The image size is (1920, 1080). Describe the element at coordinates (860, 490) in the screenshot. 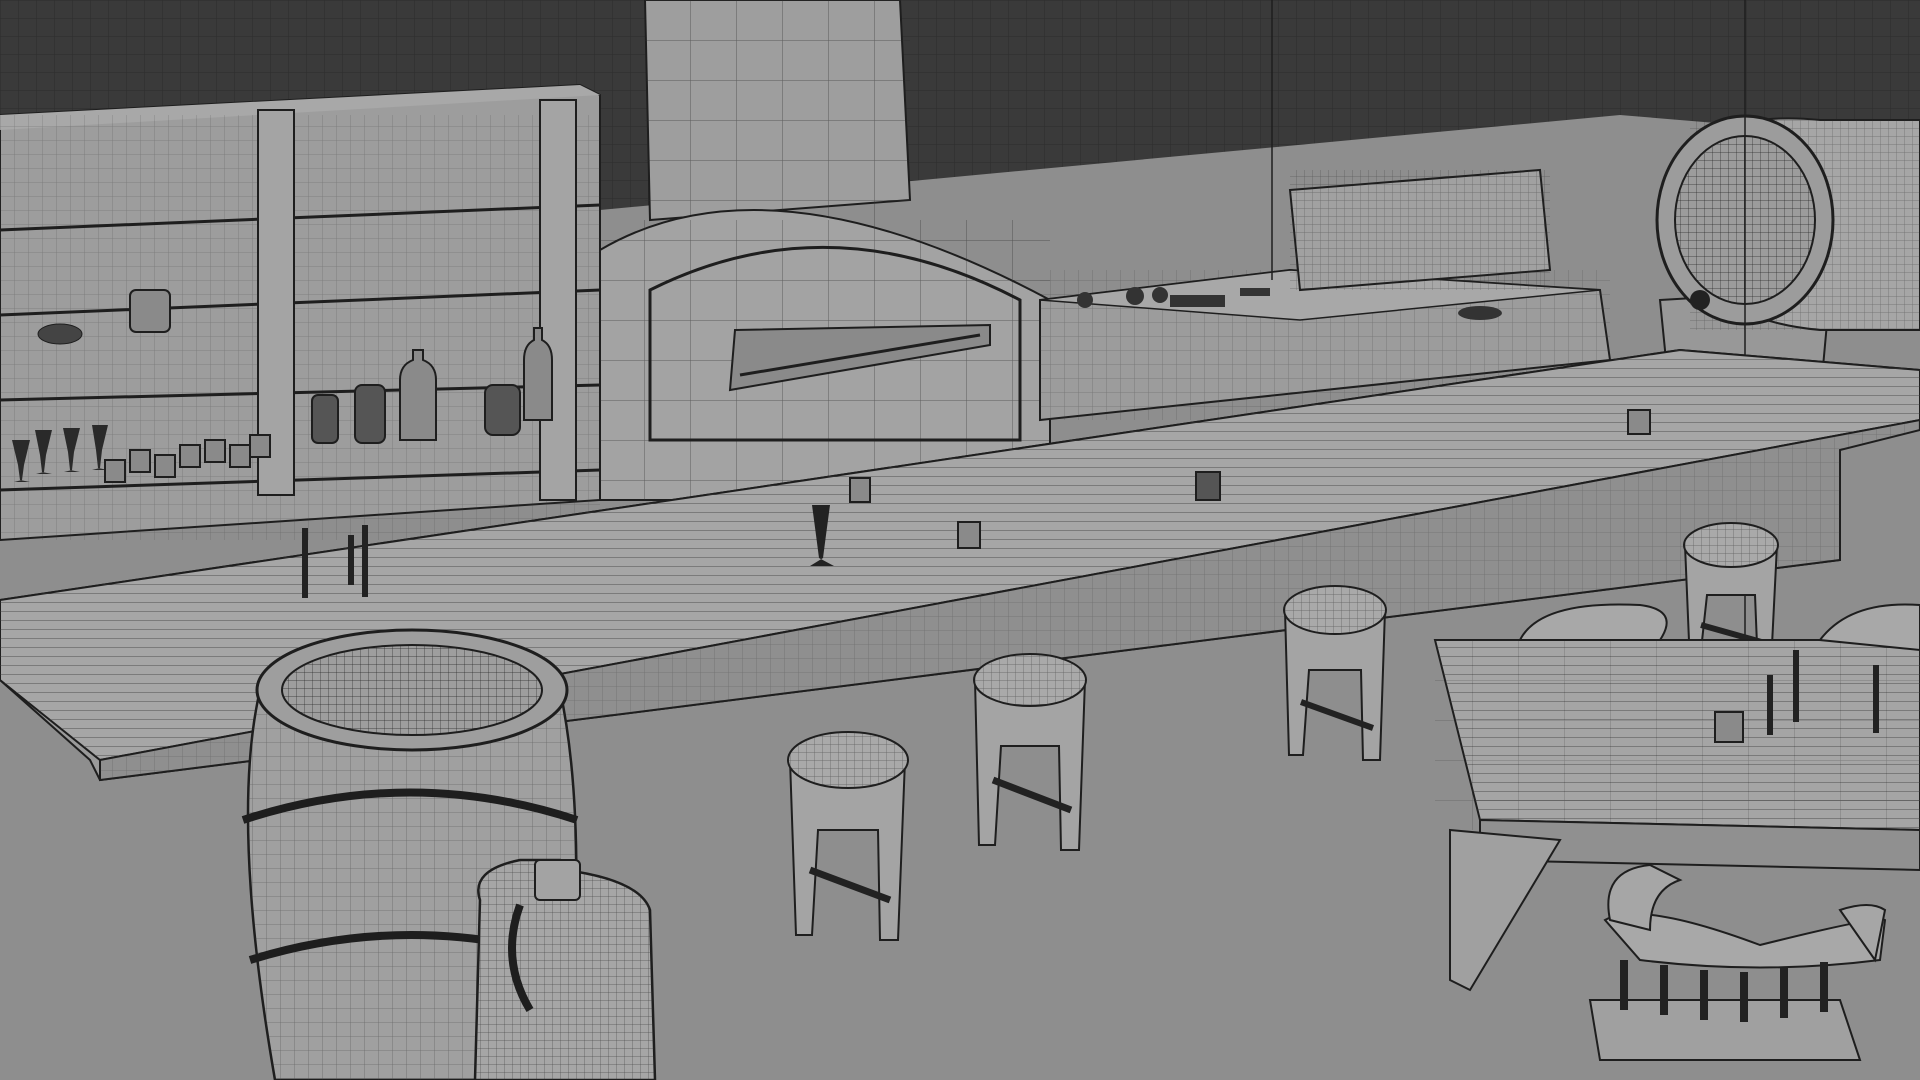

I see `mug-on-bar` at that location.